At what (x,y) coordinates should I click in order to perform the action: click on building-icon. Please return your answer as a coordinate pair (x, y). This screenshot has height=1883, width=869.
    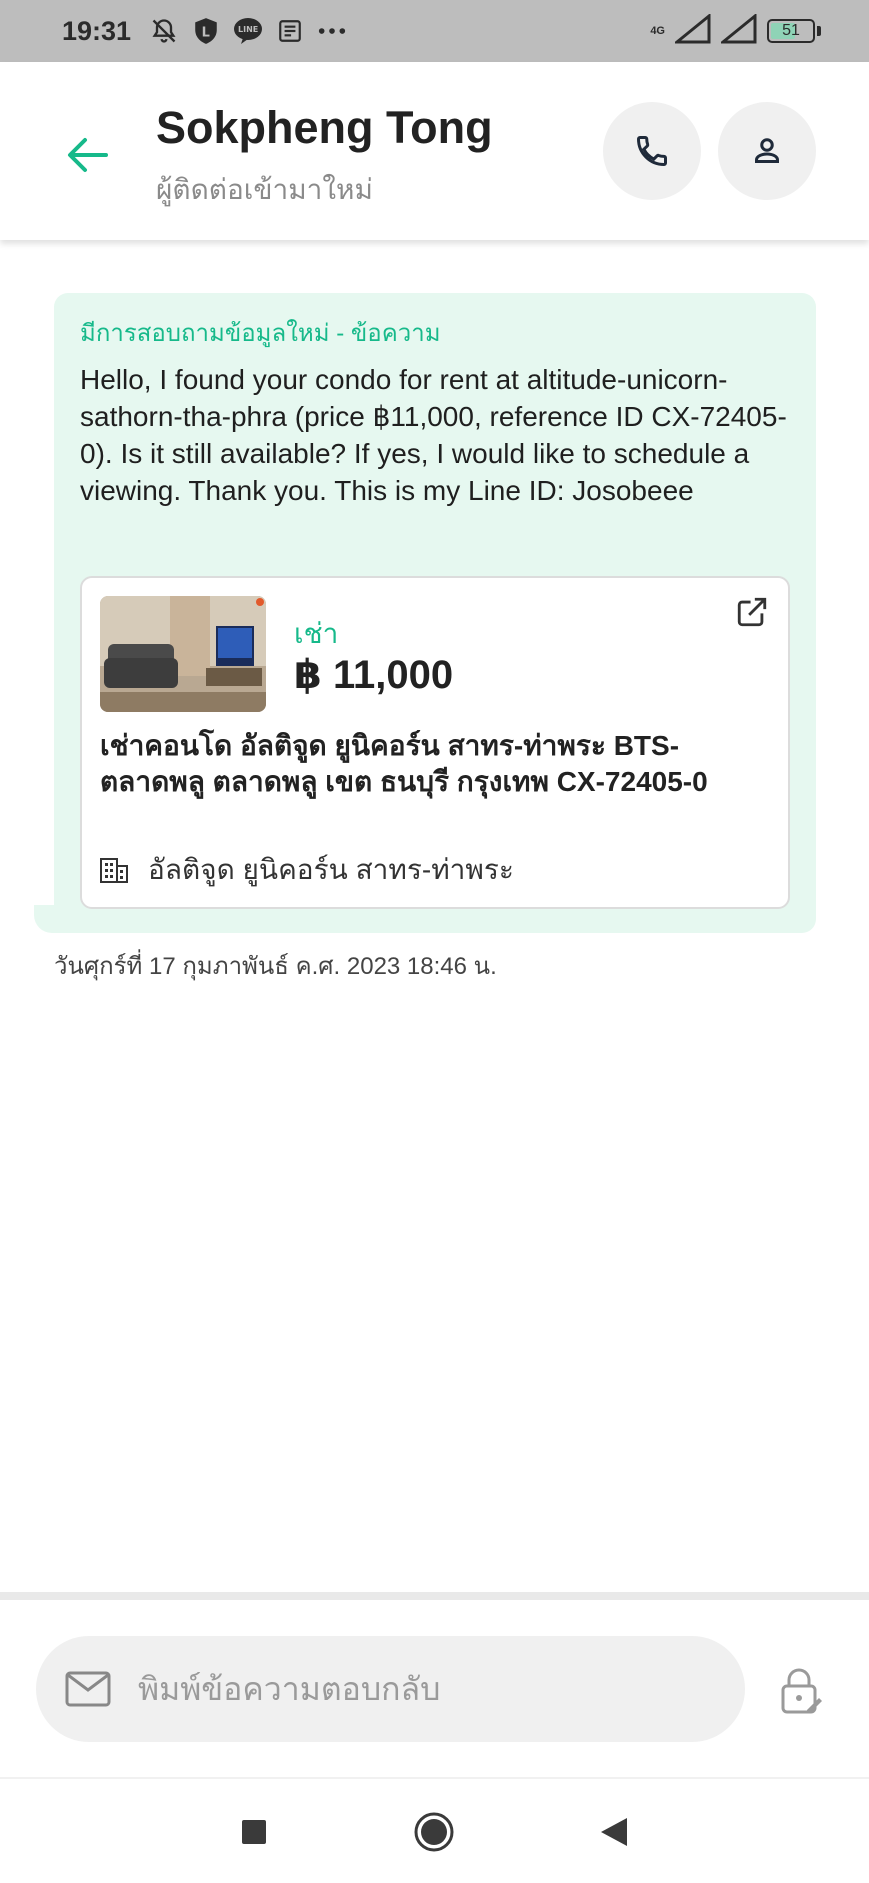
    Looking at the image, I should click on (114, 870).